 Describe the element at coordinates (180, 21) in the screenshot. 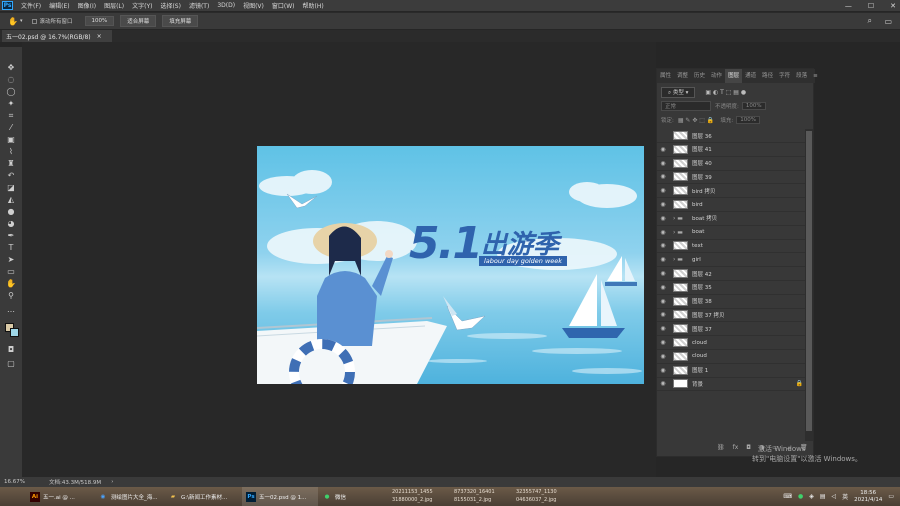

I see `fill-screen-button: 填充屏幕` at that location.